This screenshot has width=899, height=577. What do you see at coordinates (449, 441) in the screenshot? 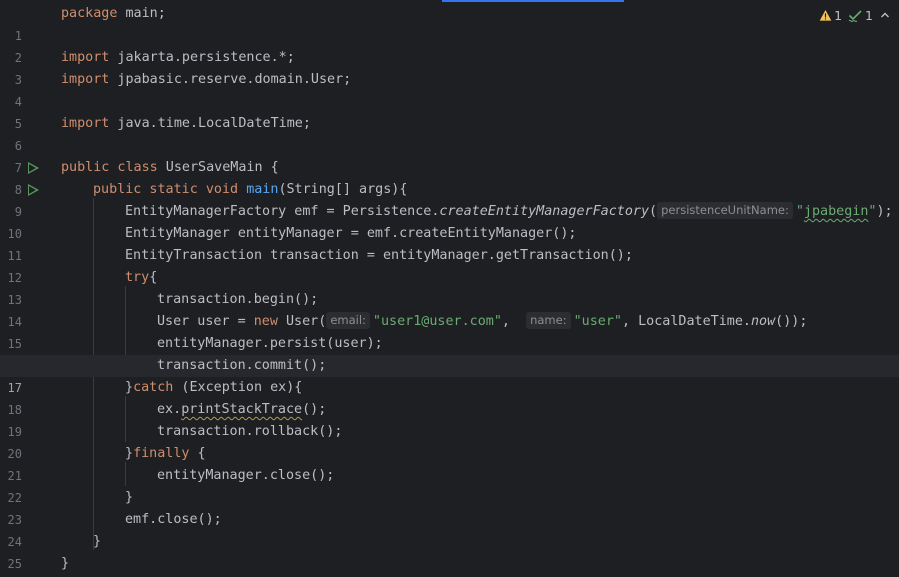
I see `code-line: 20 transaction.rollback();` at bounding box center [449, 441].